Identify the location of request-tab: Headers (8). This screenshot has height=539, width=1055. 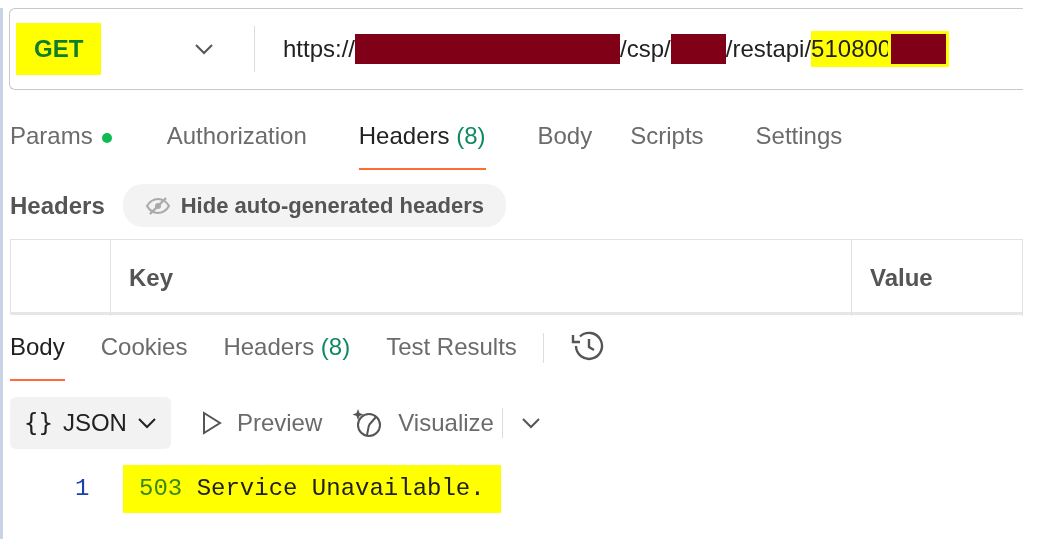
(422, 138).